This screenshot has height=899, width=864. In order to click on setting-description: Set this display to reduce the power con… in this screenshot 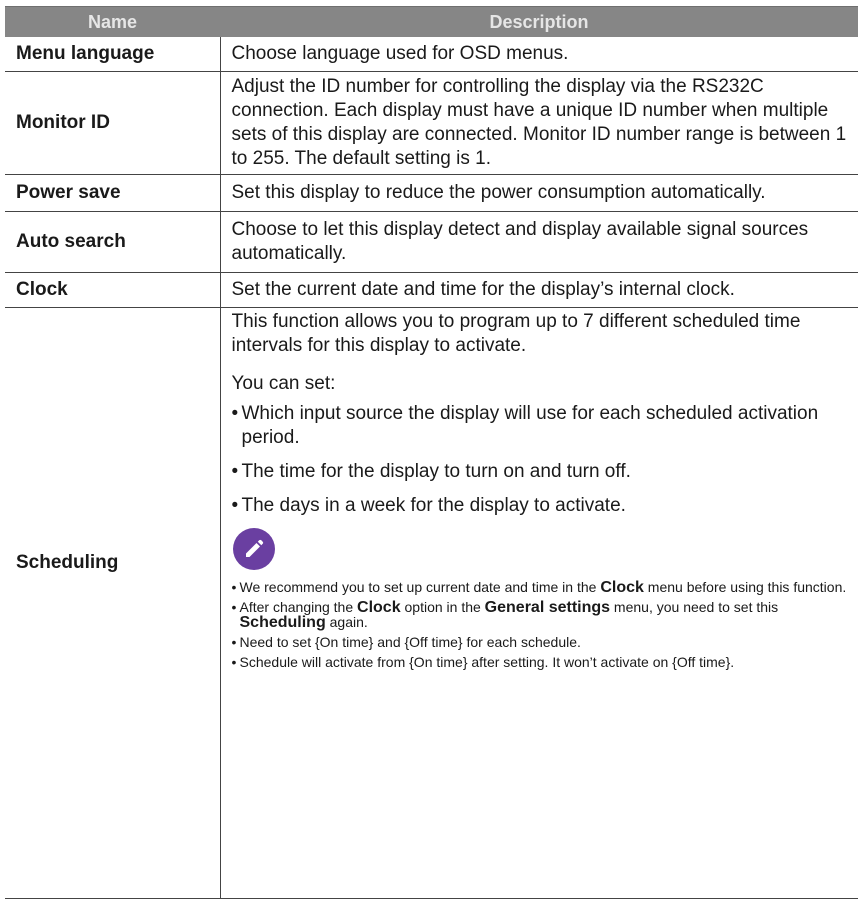, I will do `click(539, 193)`.